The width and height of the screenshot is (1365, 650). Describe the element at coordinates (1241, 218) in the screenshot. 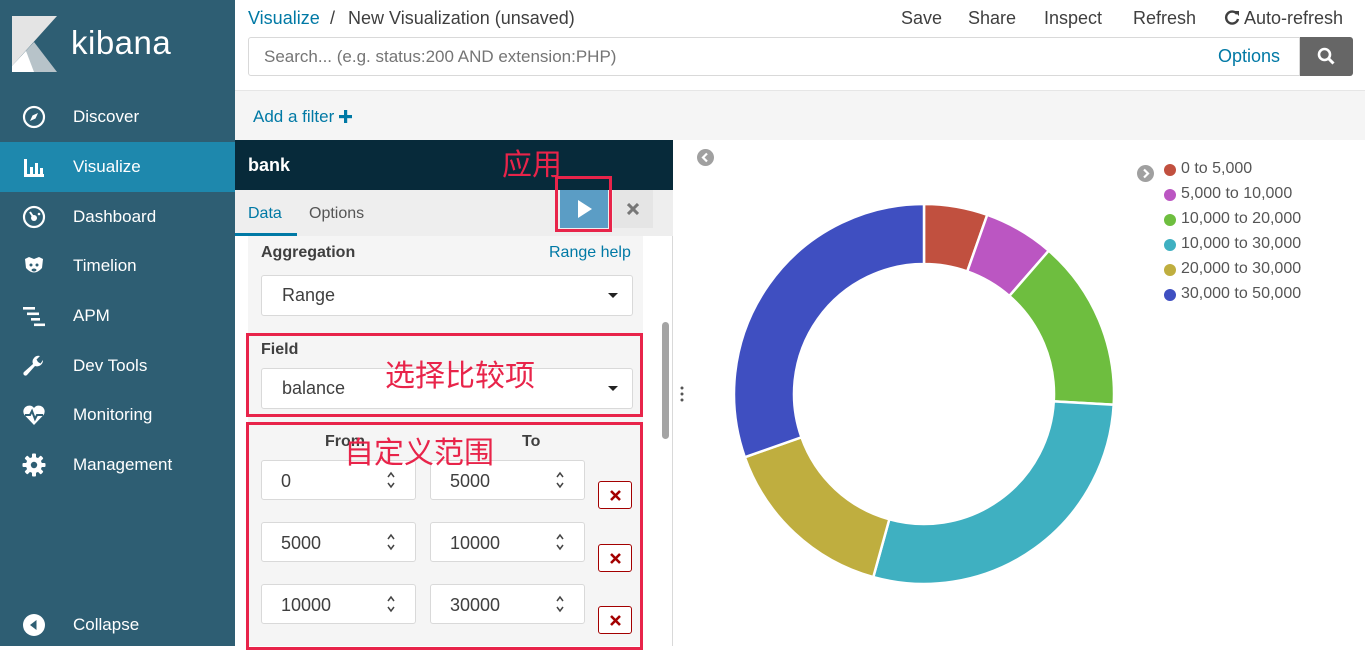

I see `legend-label: 10,000 to 20,000` at that location.